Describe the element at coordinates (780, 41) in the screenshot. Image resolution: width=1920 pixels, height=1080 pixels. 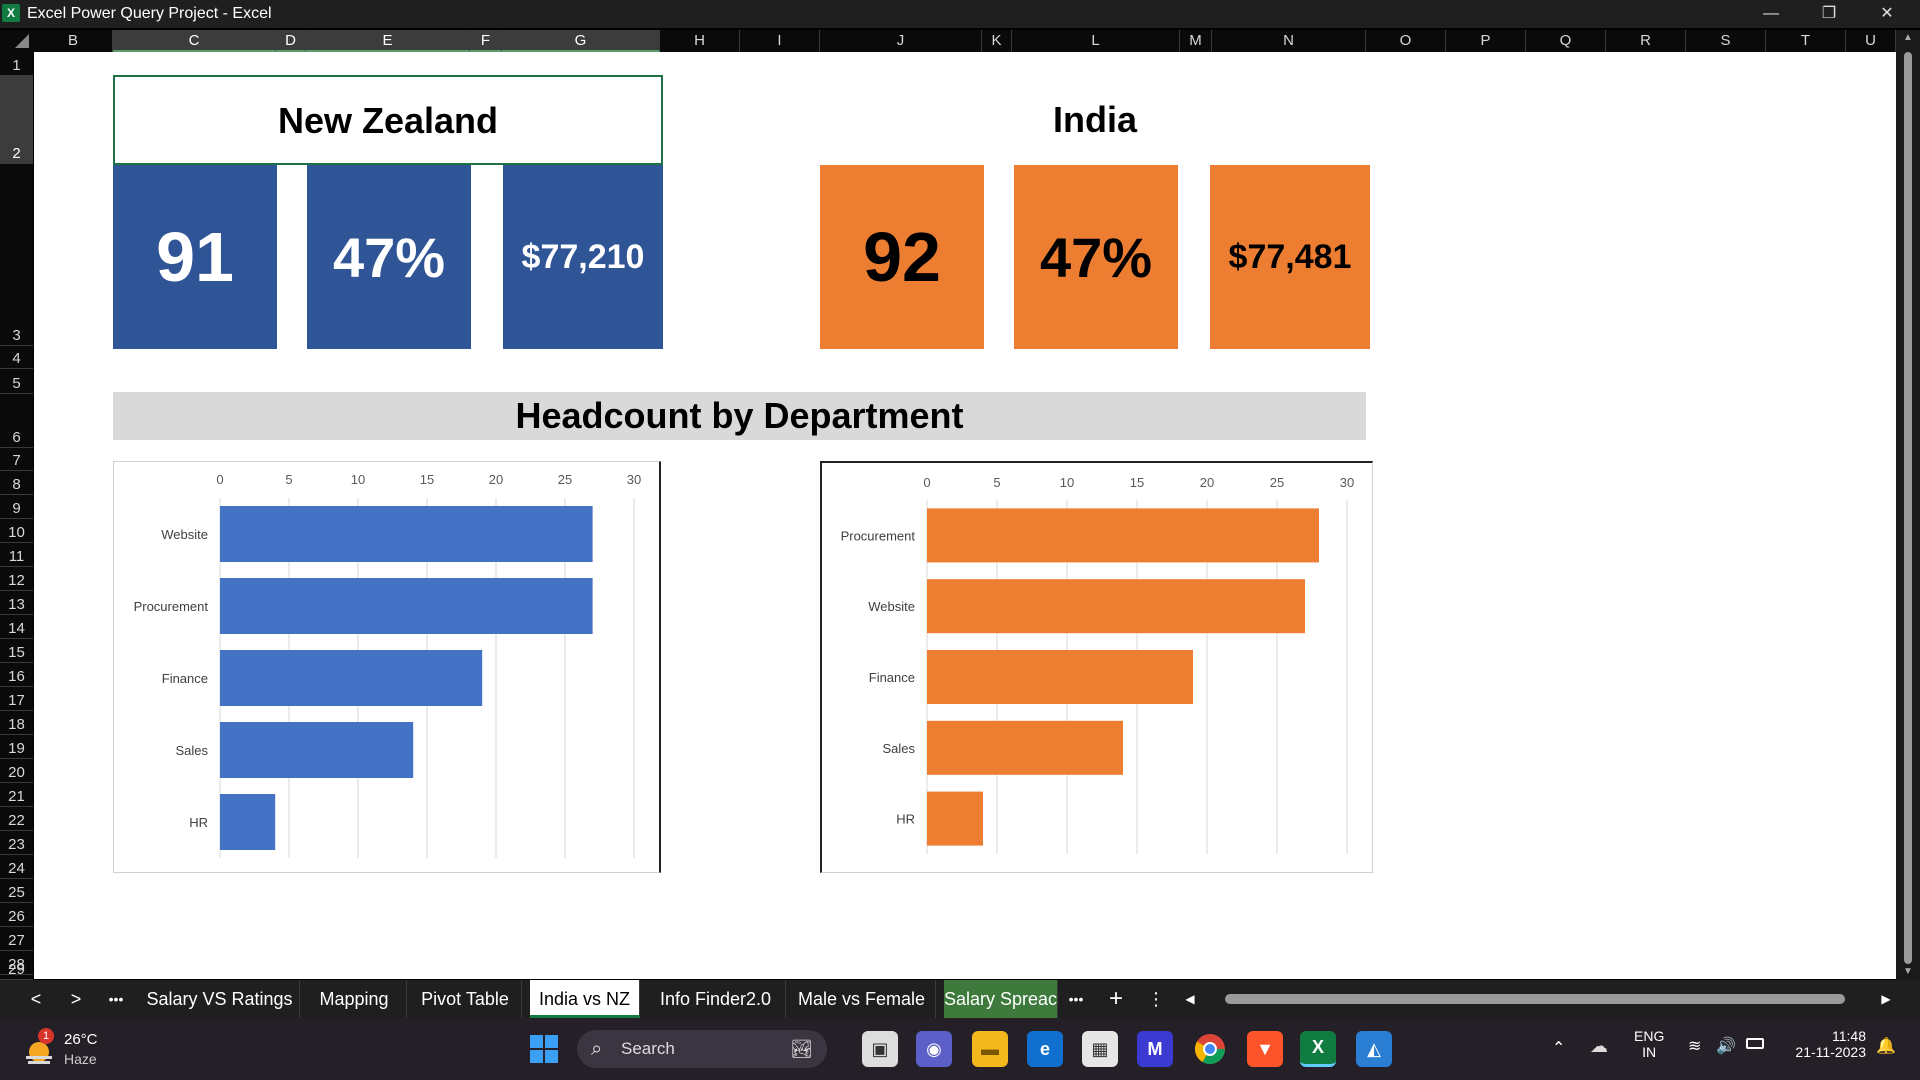
I see `column-header-i: I` at that location.